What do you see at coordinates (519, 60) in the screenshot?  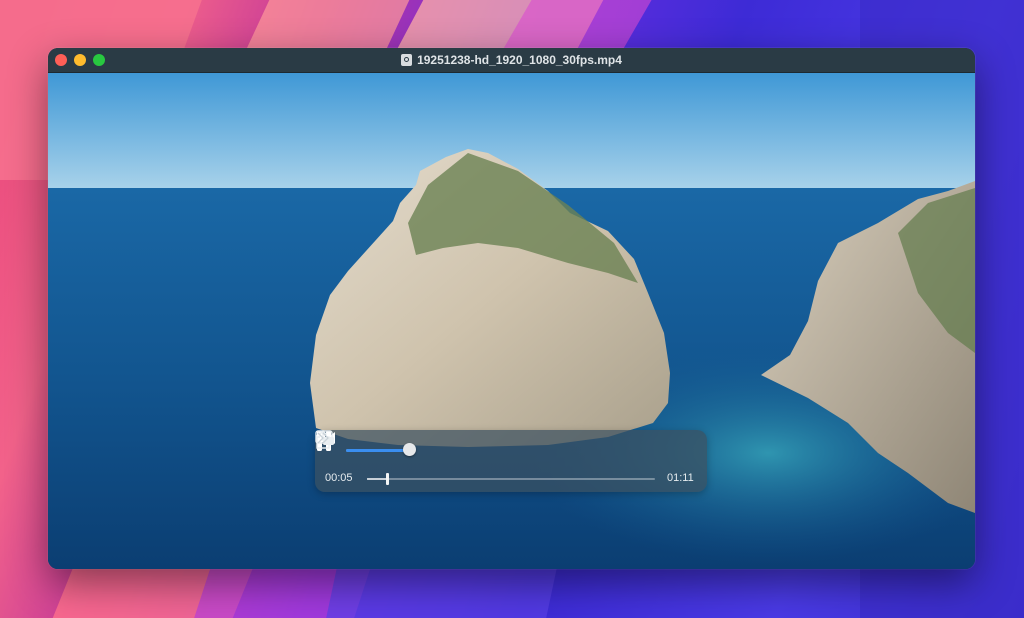 I see `window-title-text: 19251238-hd_1920_1080_30fps.mp4` at bounding box center [519, 60].